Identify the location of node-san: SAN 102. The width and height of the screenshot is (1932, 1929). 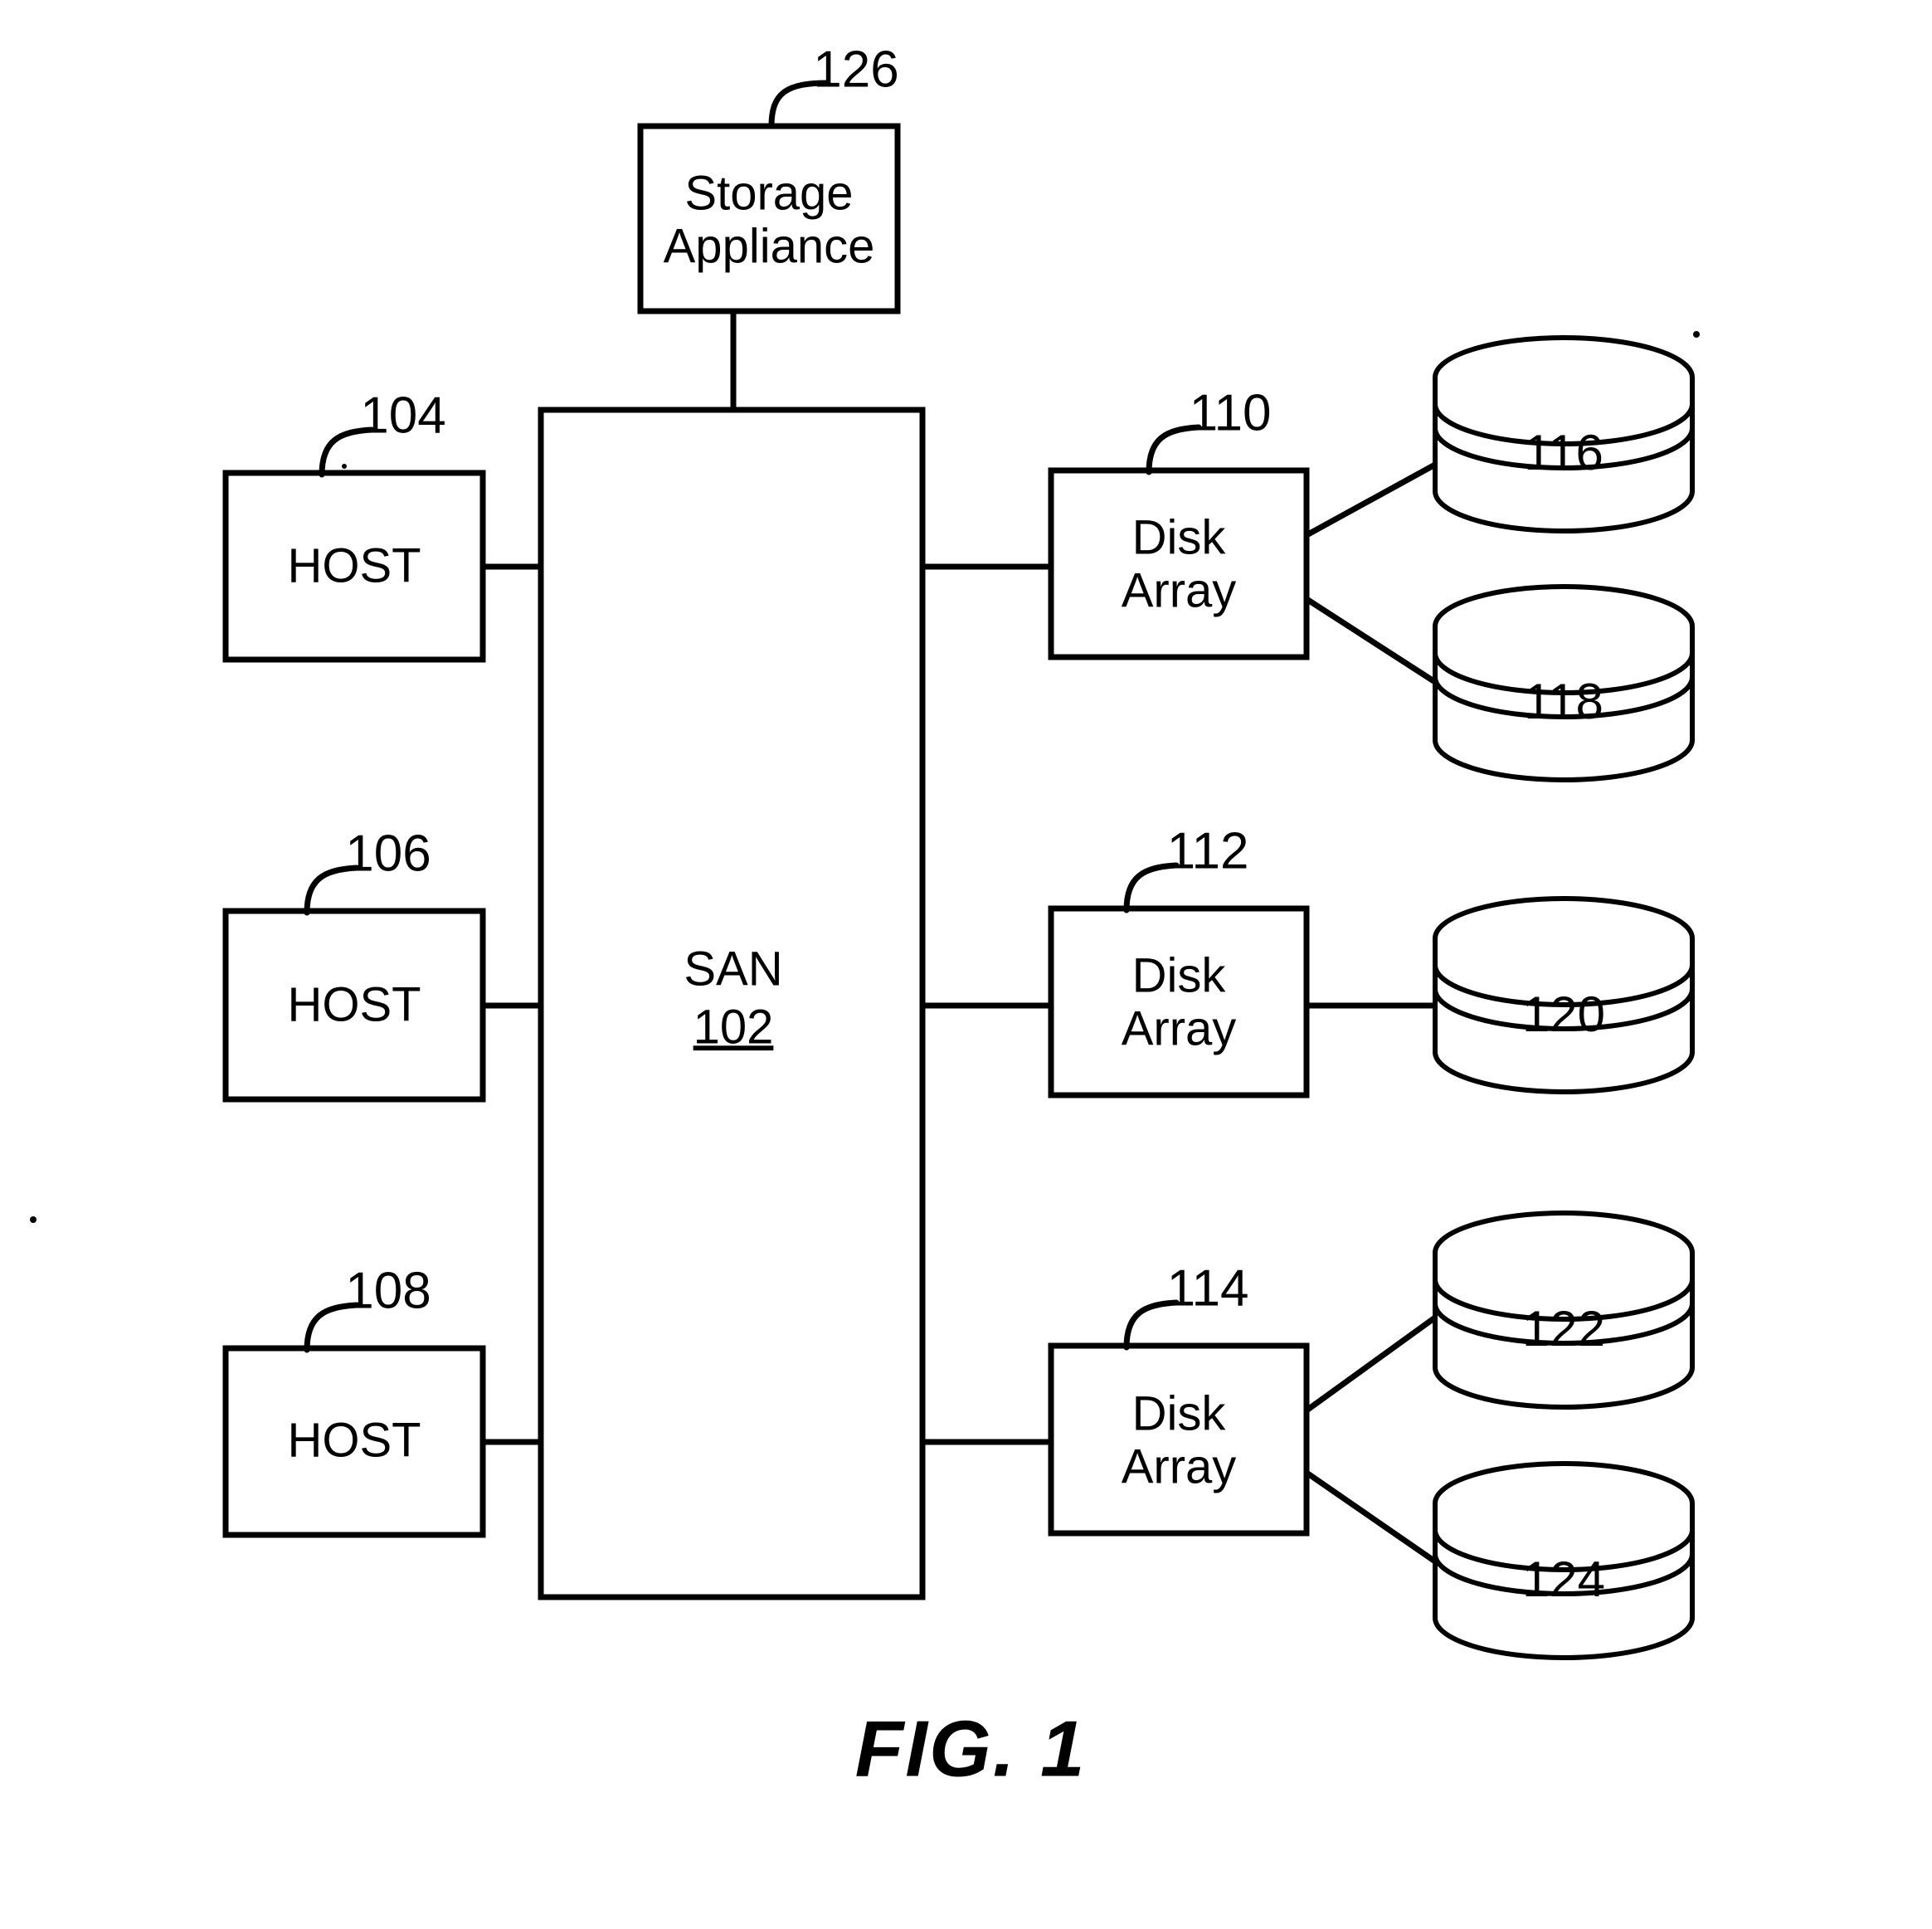
(732, 1004).